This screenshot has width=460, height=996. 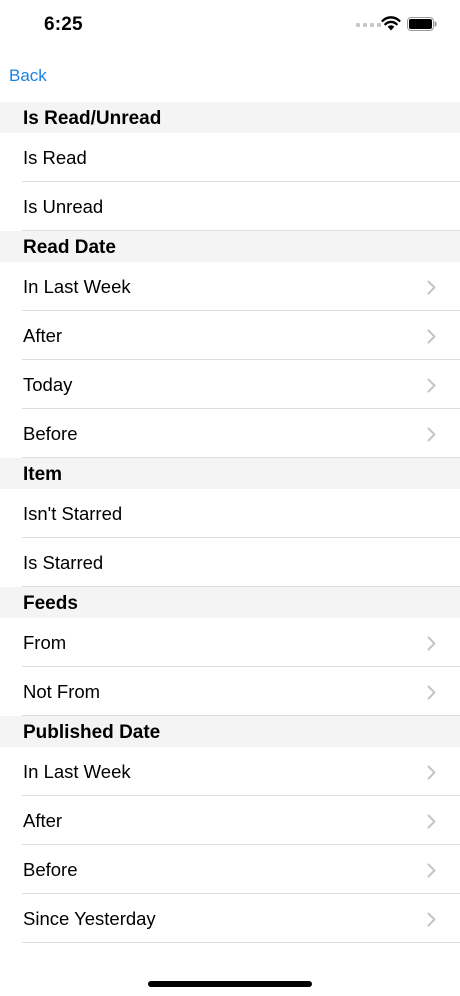 I want to click on list-item: Today, so click(x=230, y=384).